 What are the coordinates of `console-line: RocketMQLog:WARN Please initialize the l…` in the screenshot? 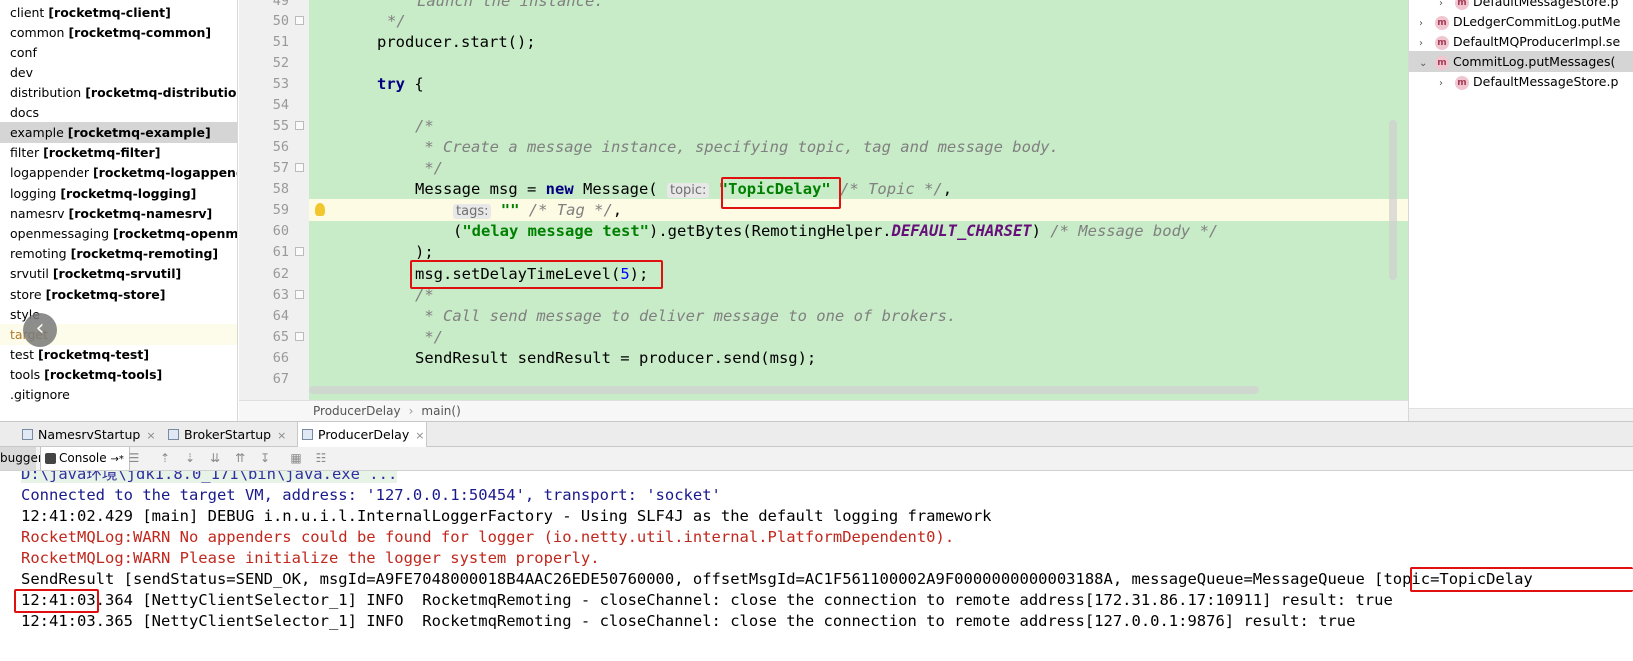 It's located at (310, 558).